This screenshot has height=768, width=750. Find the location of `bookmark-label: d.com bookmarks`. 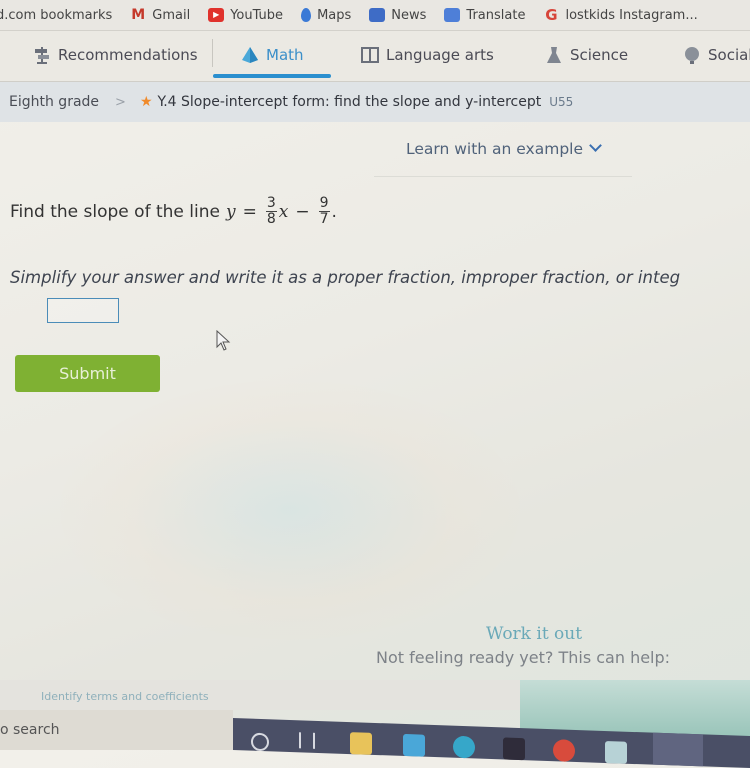

bookmark-label: d.com bookmarks is located at coordinates (56, 15).